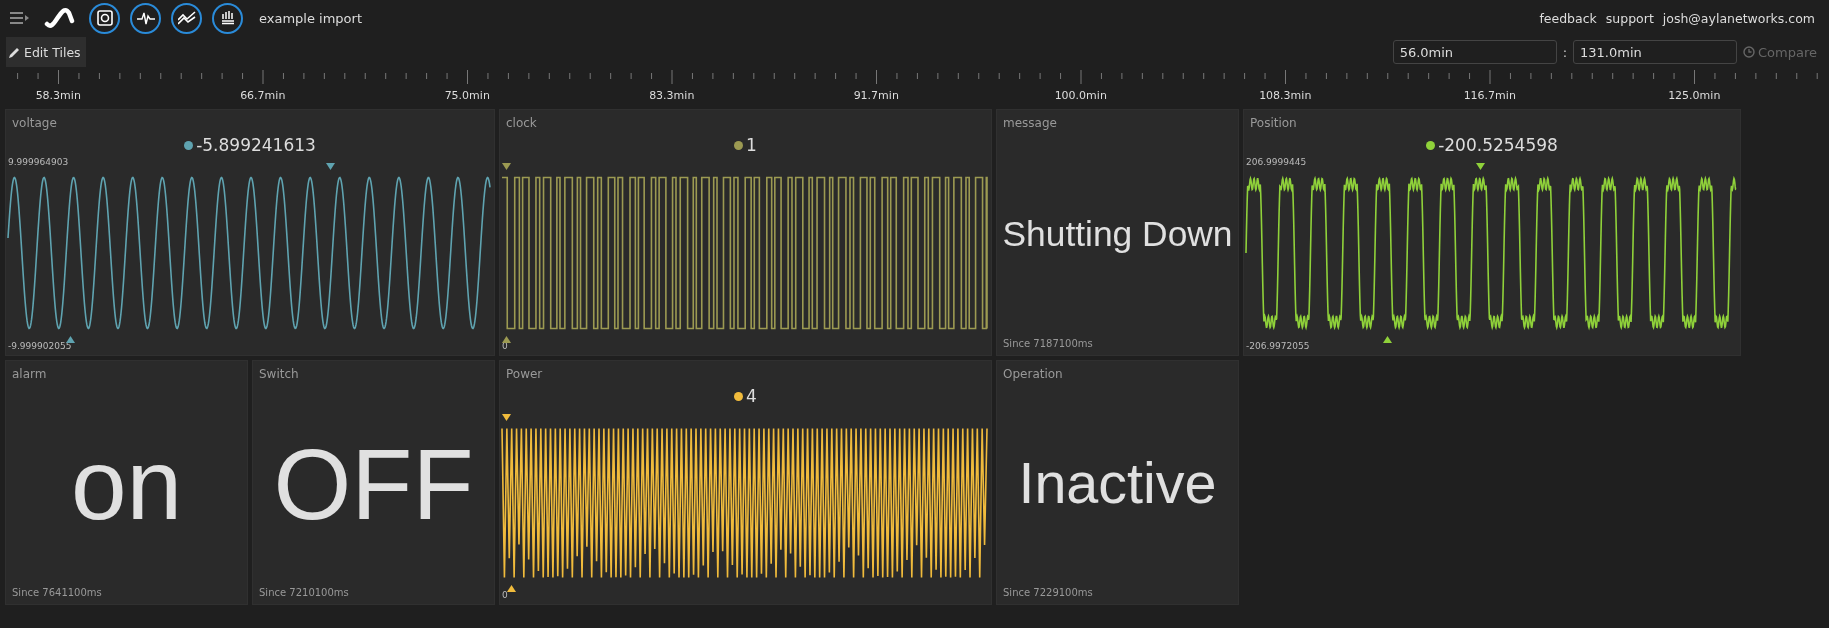 Image resolution: width=1829 pixels, height=628 pixels. What do you see at coordinates (467, 95) in the screenshot?
I see `timeline-label: 75.0min` at bounding box center [467, 95].